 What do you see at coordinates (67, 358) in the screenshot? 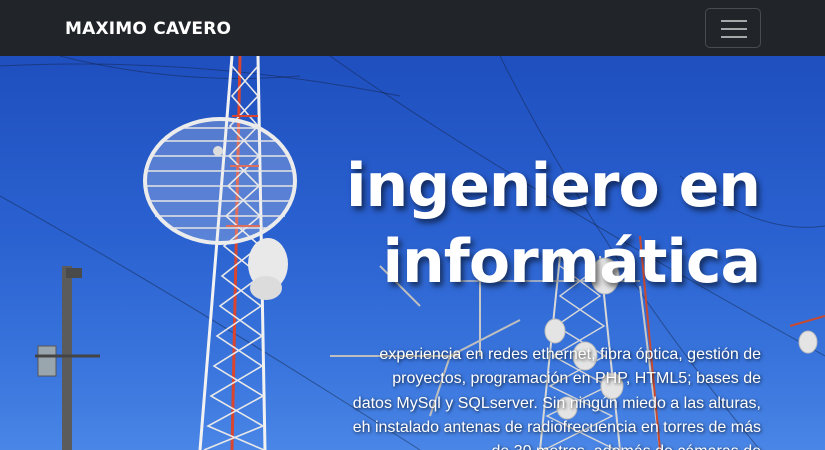
I see `utility-pole` at bounding box center [67, 358].